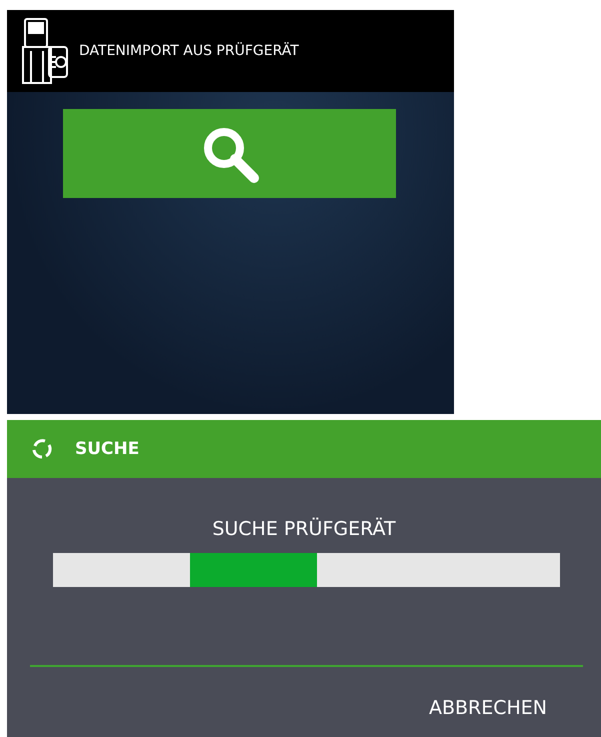  I want to click on dialog-message: SUCHE PRÜFGERÄT, so click(304, 529).